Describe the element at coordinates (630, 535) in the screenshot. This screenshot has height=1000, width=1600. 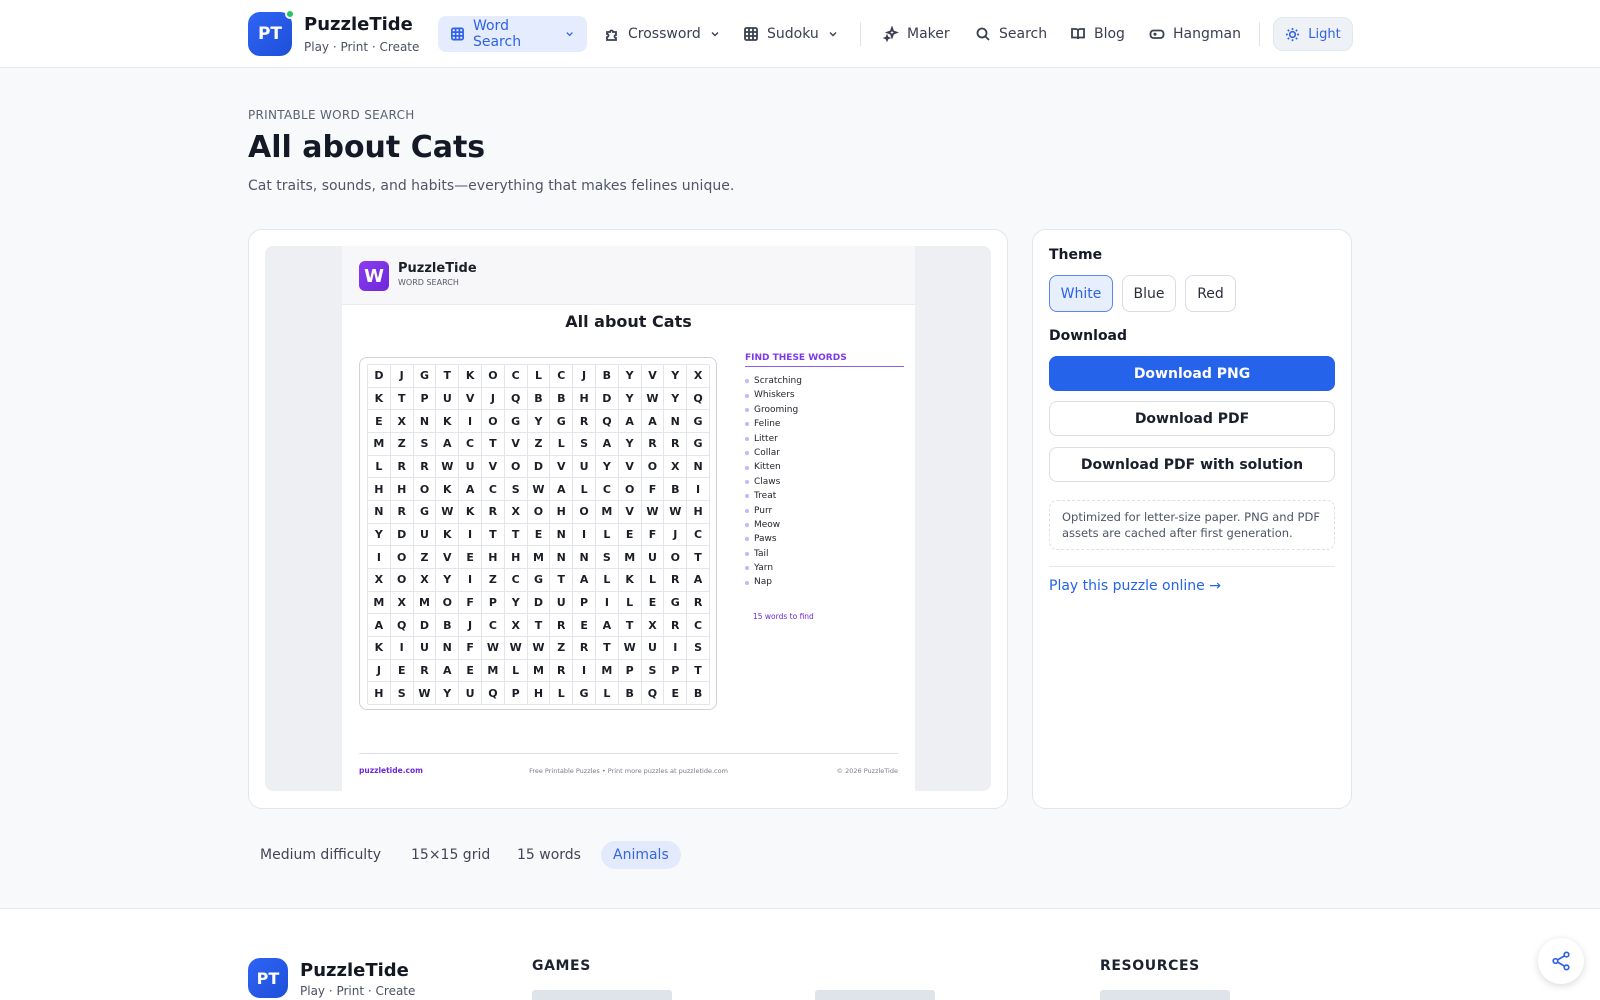
I see `grid-cell: E` at that location.